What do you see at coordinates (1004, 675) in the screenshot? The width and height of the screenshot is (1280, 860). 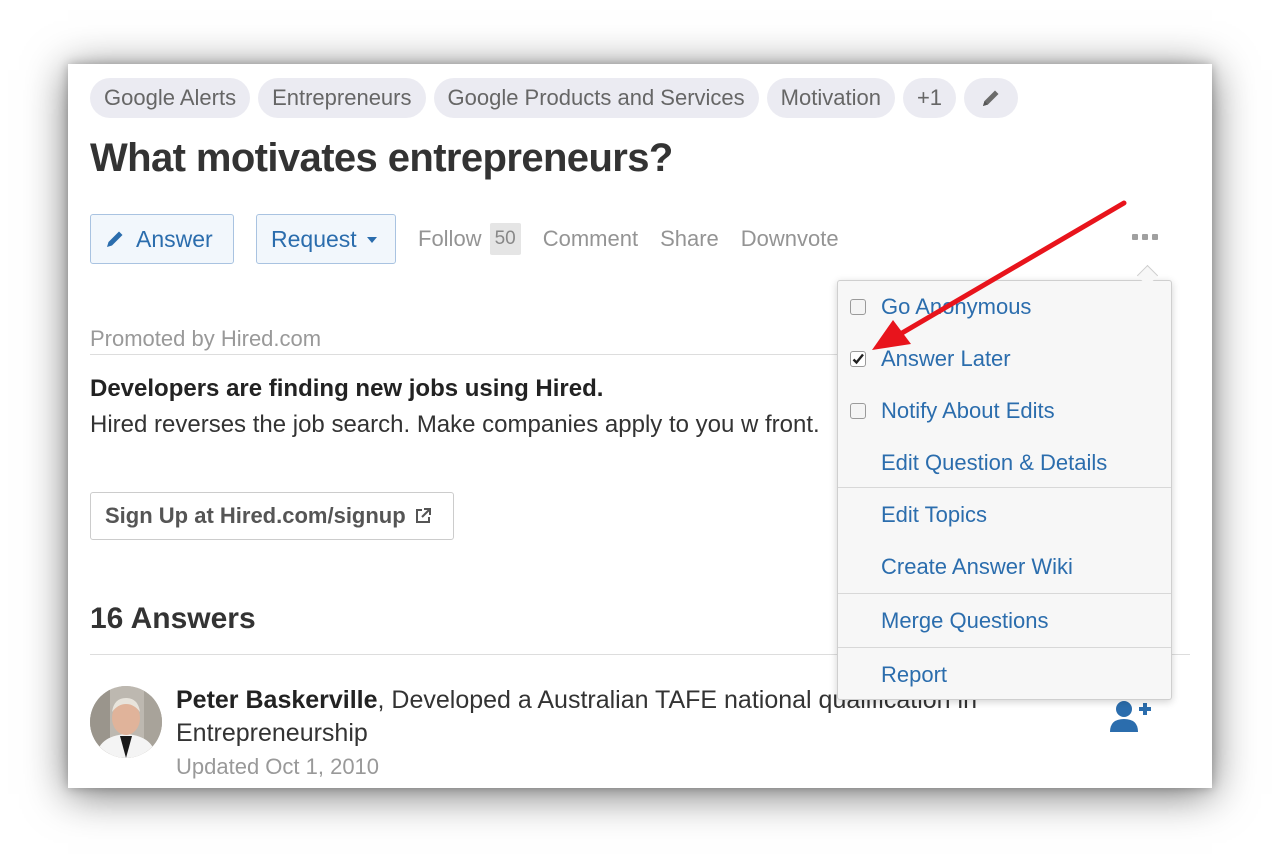 I see `menu-item-report: Report` at bounding box center [1004, 675].